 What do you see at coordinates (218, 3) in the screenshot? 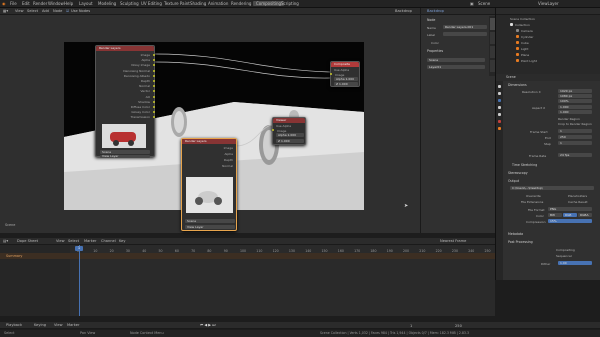
I see `tab-animation: Animation` at bounding box center [218, 3].